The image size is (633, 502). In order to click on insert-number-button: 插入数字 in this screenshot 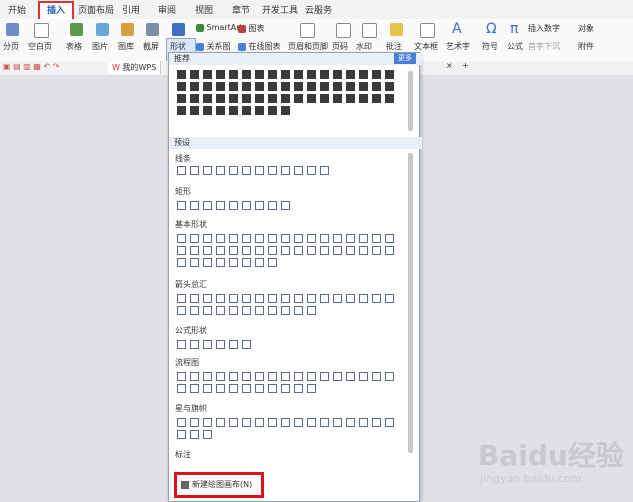, I will do `click(544, 28)`.